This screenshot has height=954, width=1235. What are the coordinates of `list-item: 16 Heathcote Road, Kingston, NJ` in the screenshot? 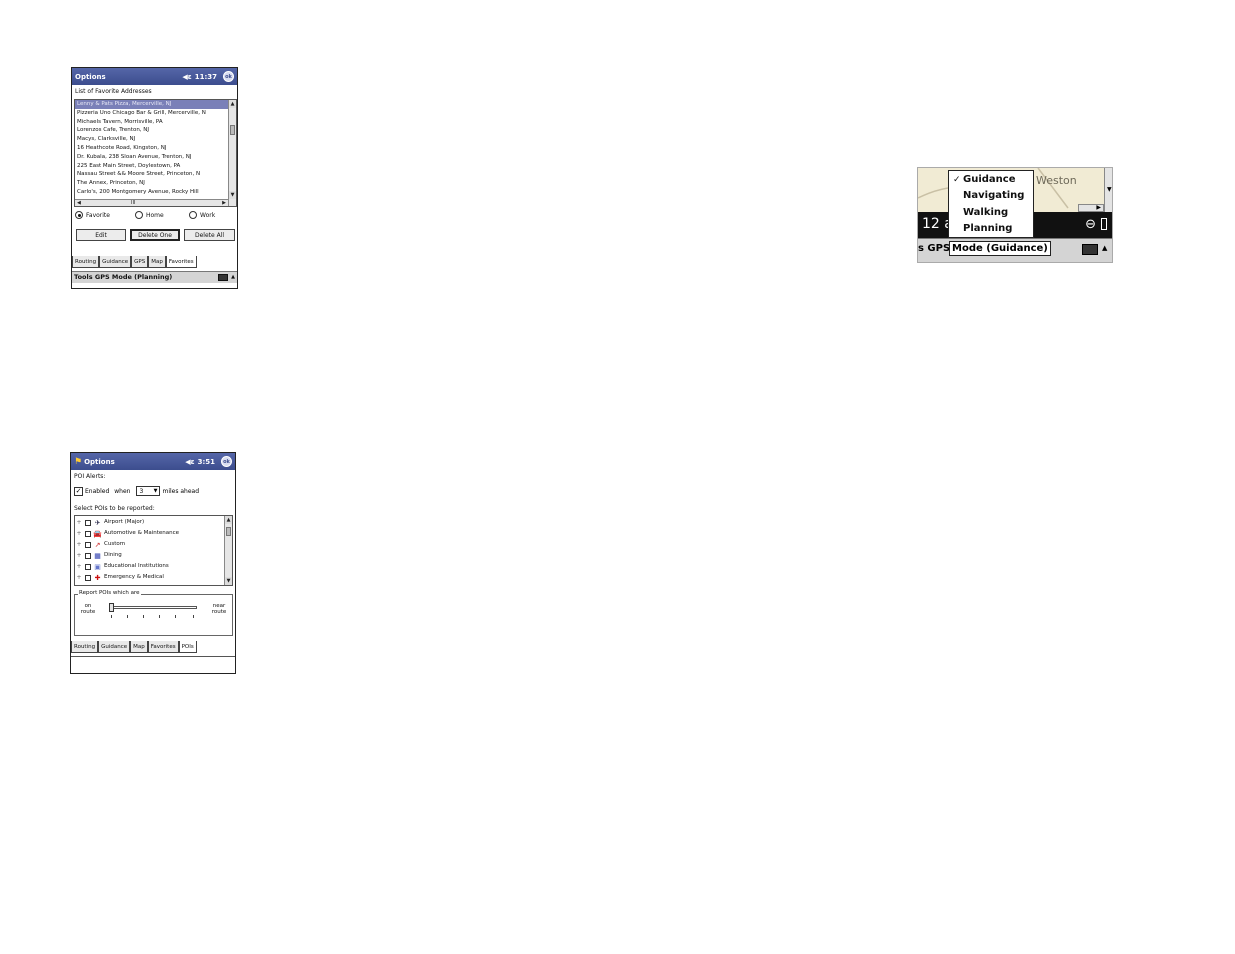 It's located at (155, 148).